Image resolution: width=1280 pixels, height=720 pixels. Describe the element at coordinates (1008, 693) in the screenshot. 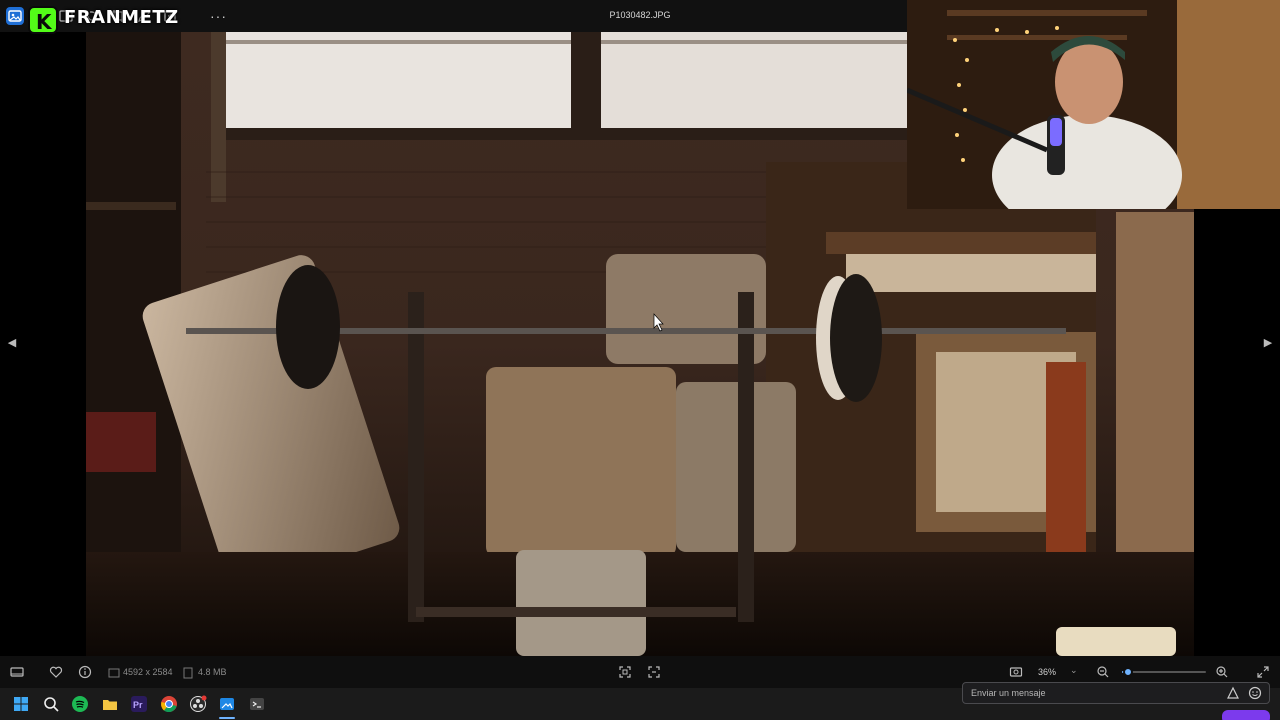

I see `chat-input-placeholder: Enviar un mensaje` at that location.